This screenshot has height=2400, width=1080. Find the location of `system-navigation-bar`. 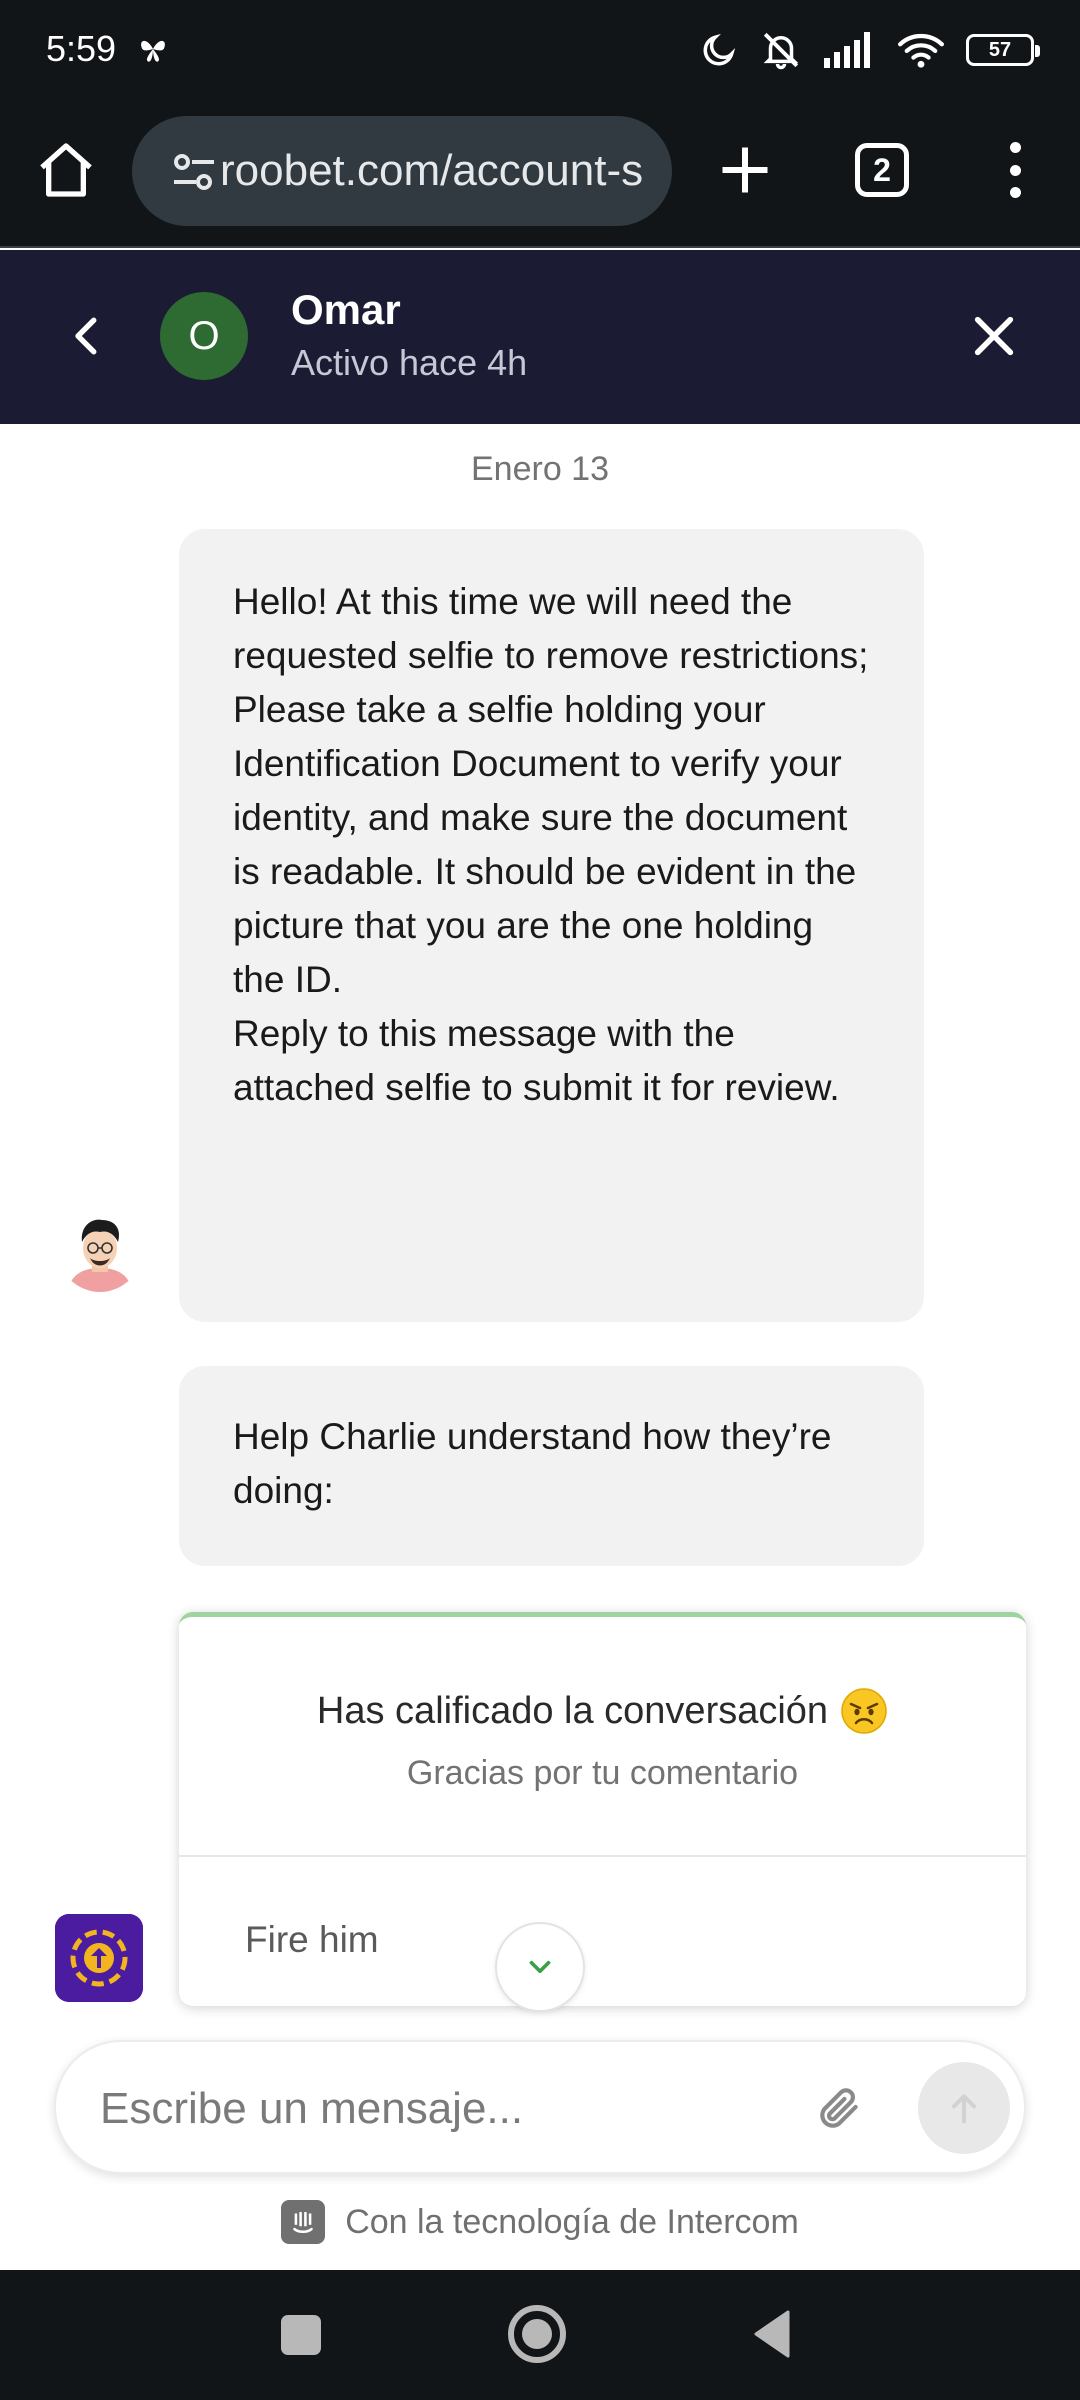

system-navigation-bar is located at coordinates (540, 2335).